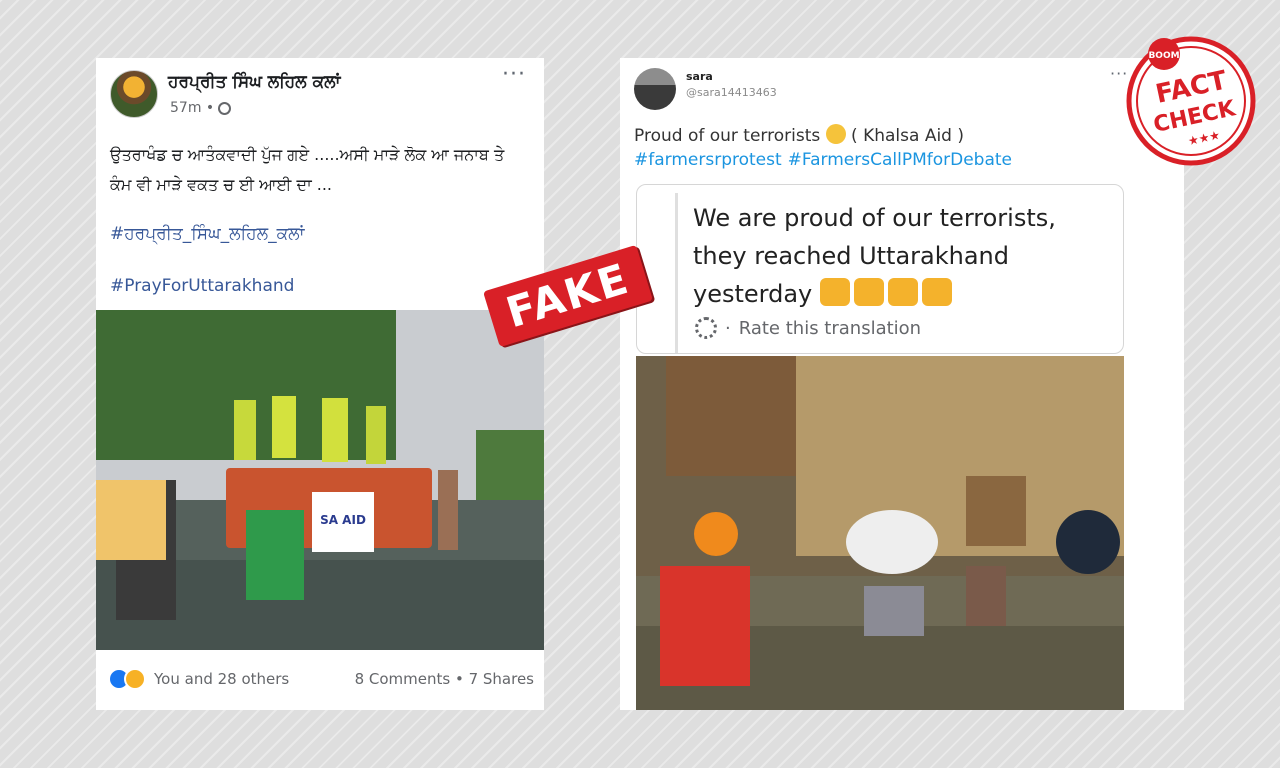 The image size is (1280, 768). Describe the element at coordinates (708, 160) in the screenshot. I see `hashtag-link: #farmersrprotest` at that location.